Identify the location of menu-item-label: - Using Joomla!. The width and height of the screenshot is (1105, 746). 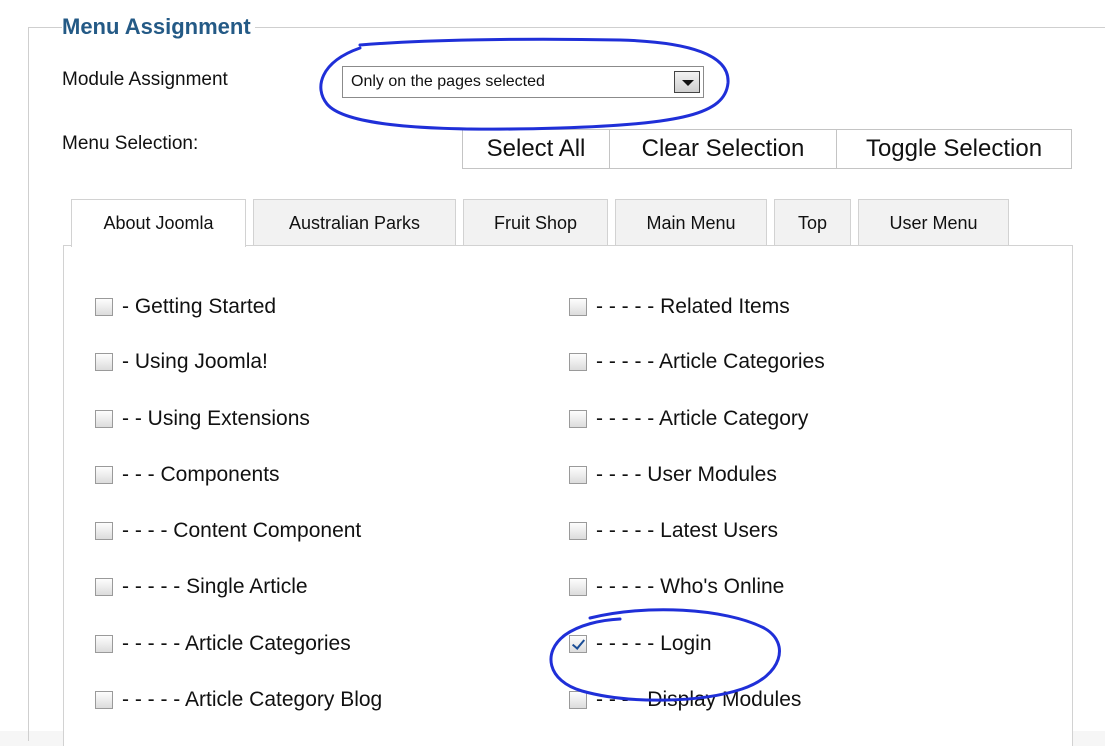
(195, 361).